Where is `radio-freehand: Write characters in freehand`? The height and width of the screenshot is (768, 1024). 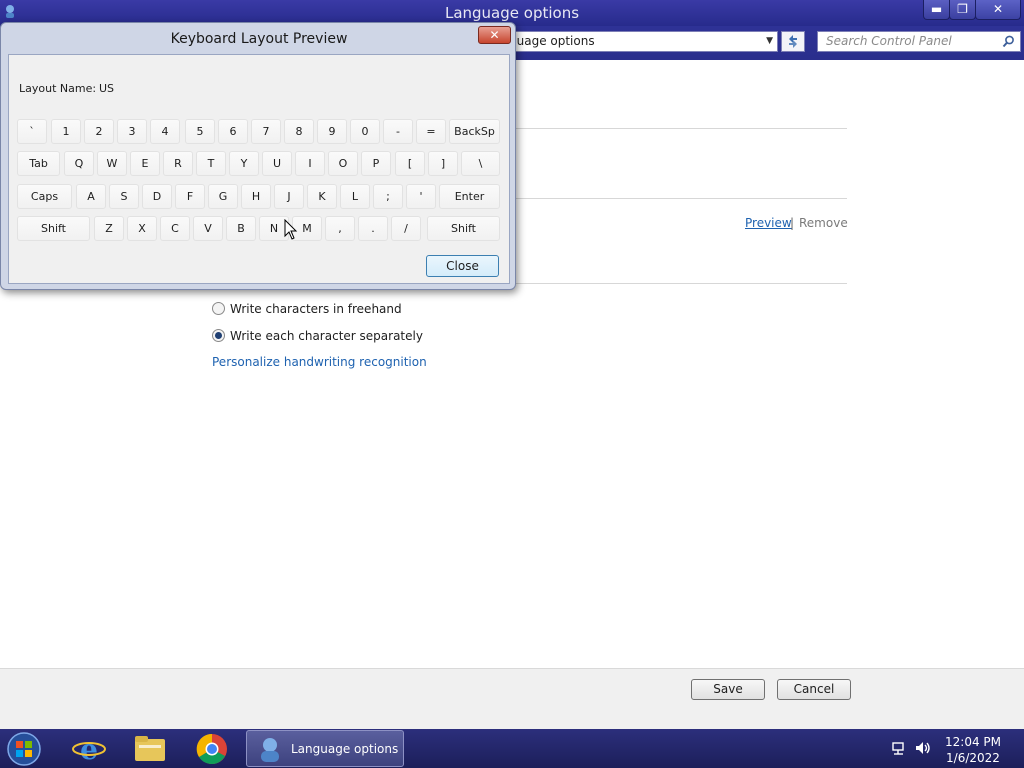 radio-freehand: Write characters in freehand is located at coordinates (307, 309).